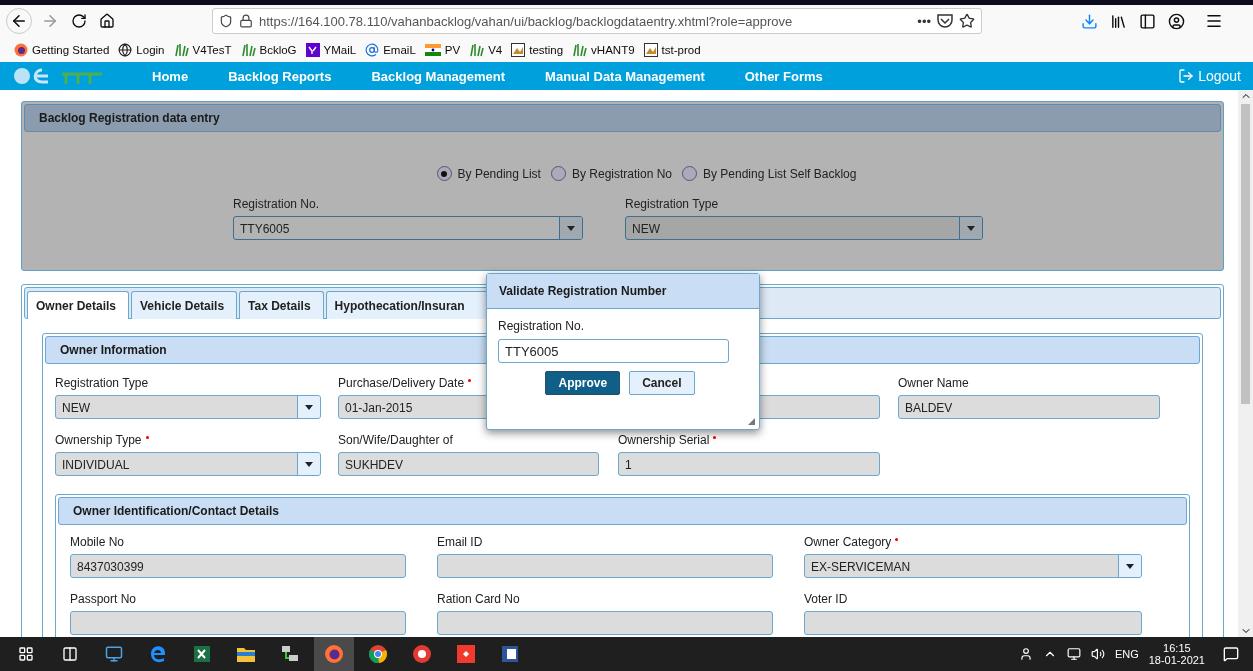 The width and height of the screenshot is (1253, 671). I want to click on field-label: Passport No, so click(104, 599).